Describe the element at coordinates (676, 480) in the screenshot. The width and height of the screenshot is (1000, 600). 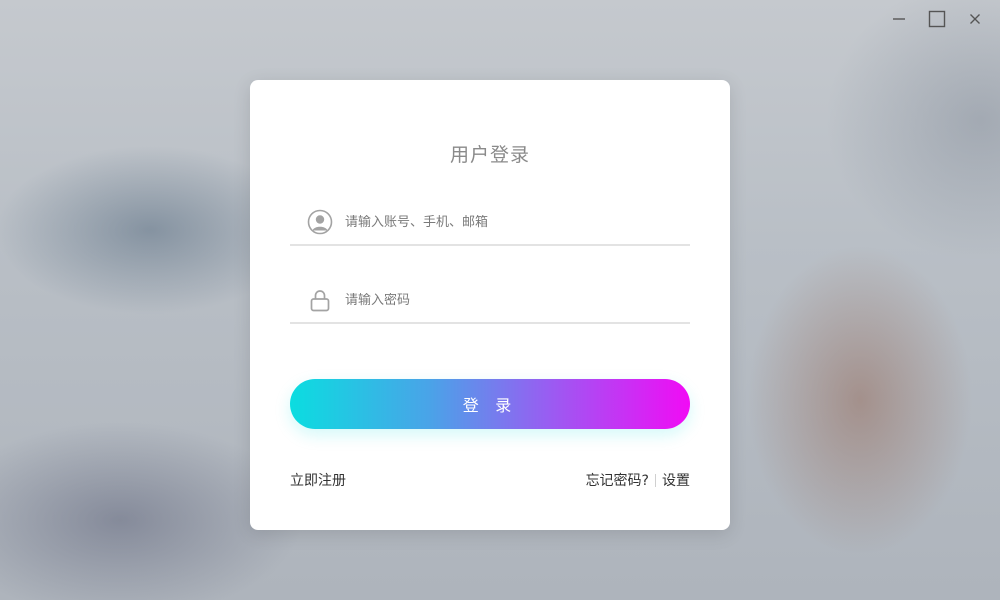
I see `settings-link: 设置` at that location.